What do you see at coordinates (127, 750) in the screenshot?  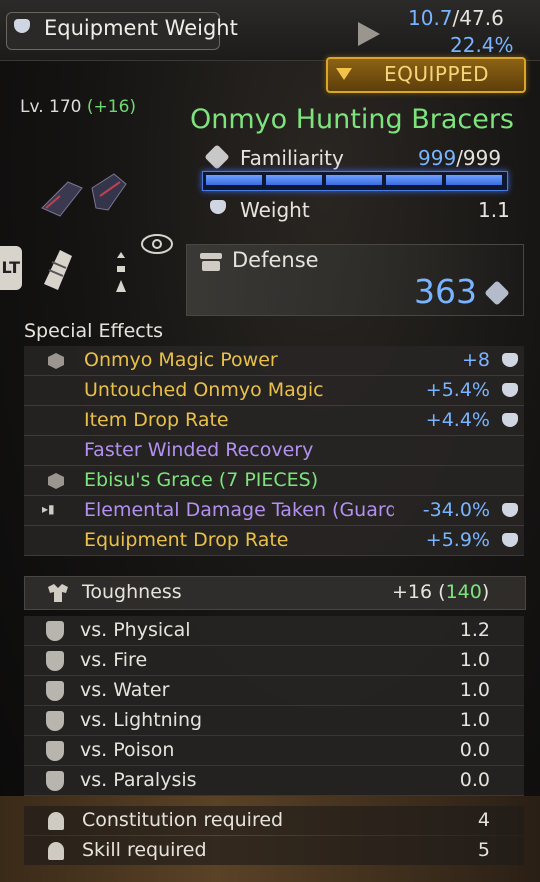 I see `resistance-name: vs. Poison` at bounding box center [127, 750].